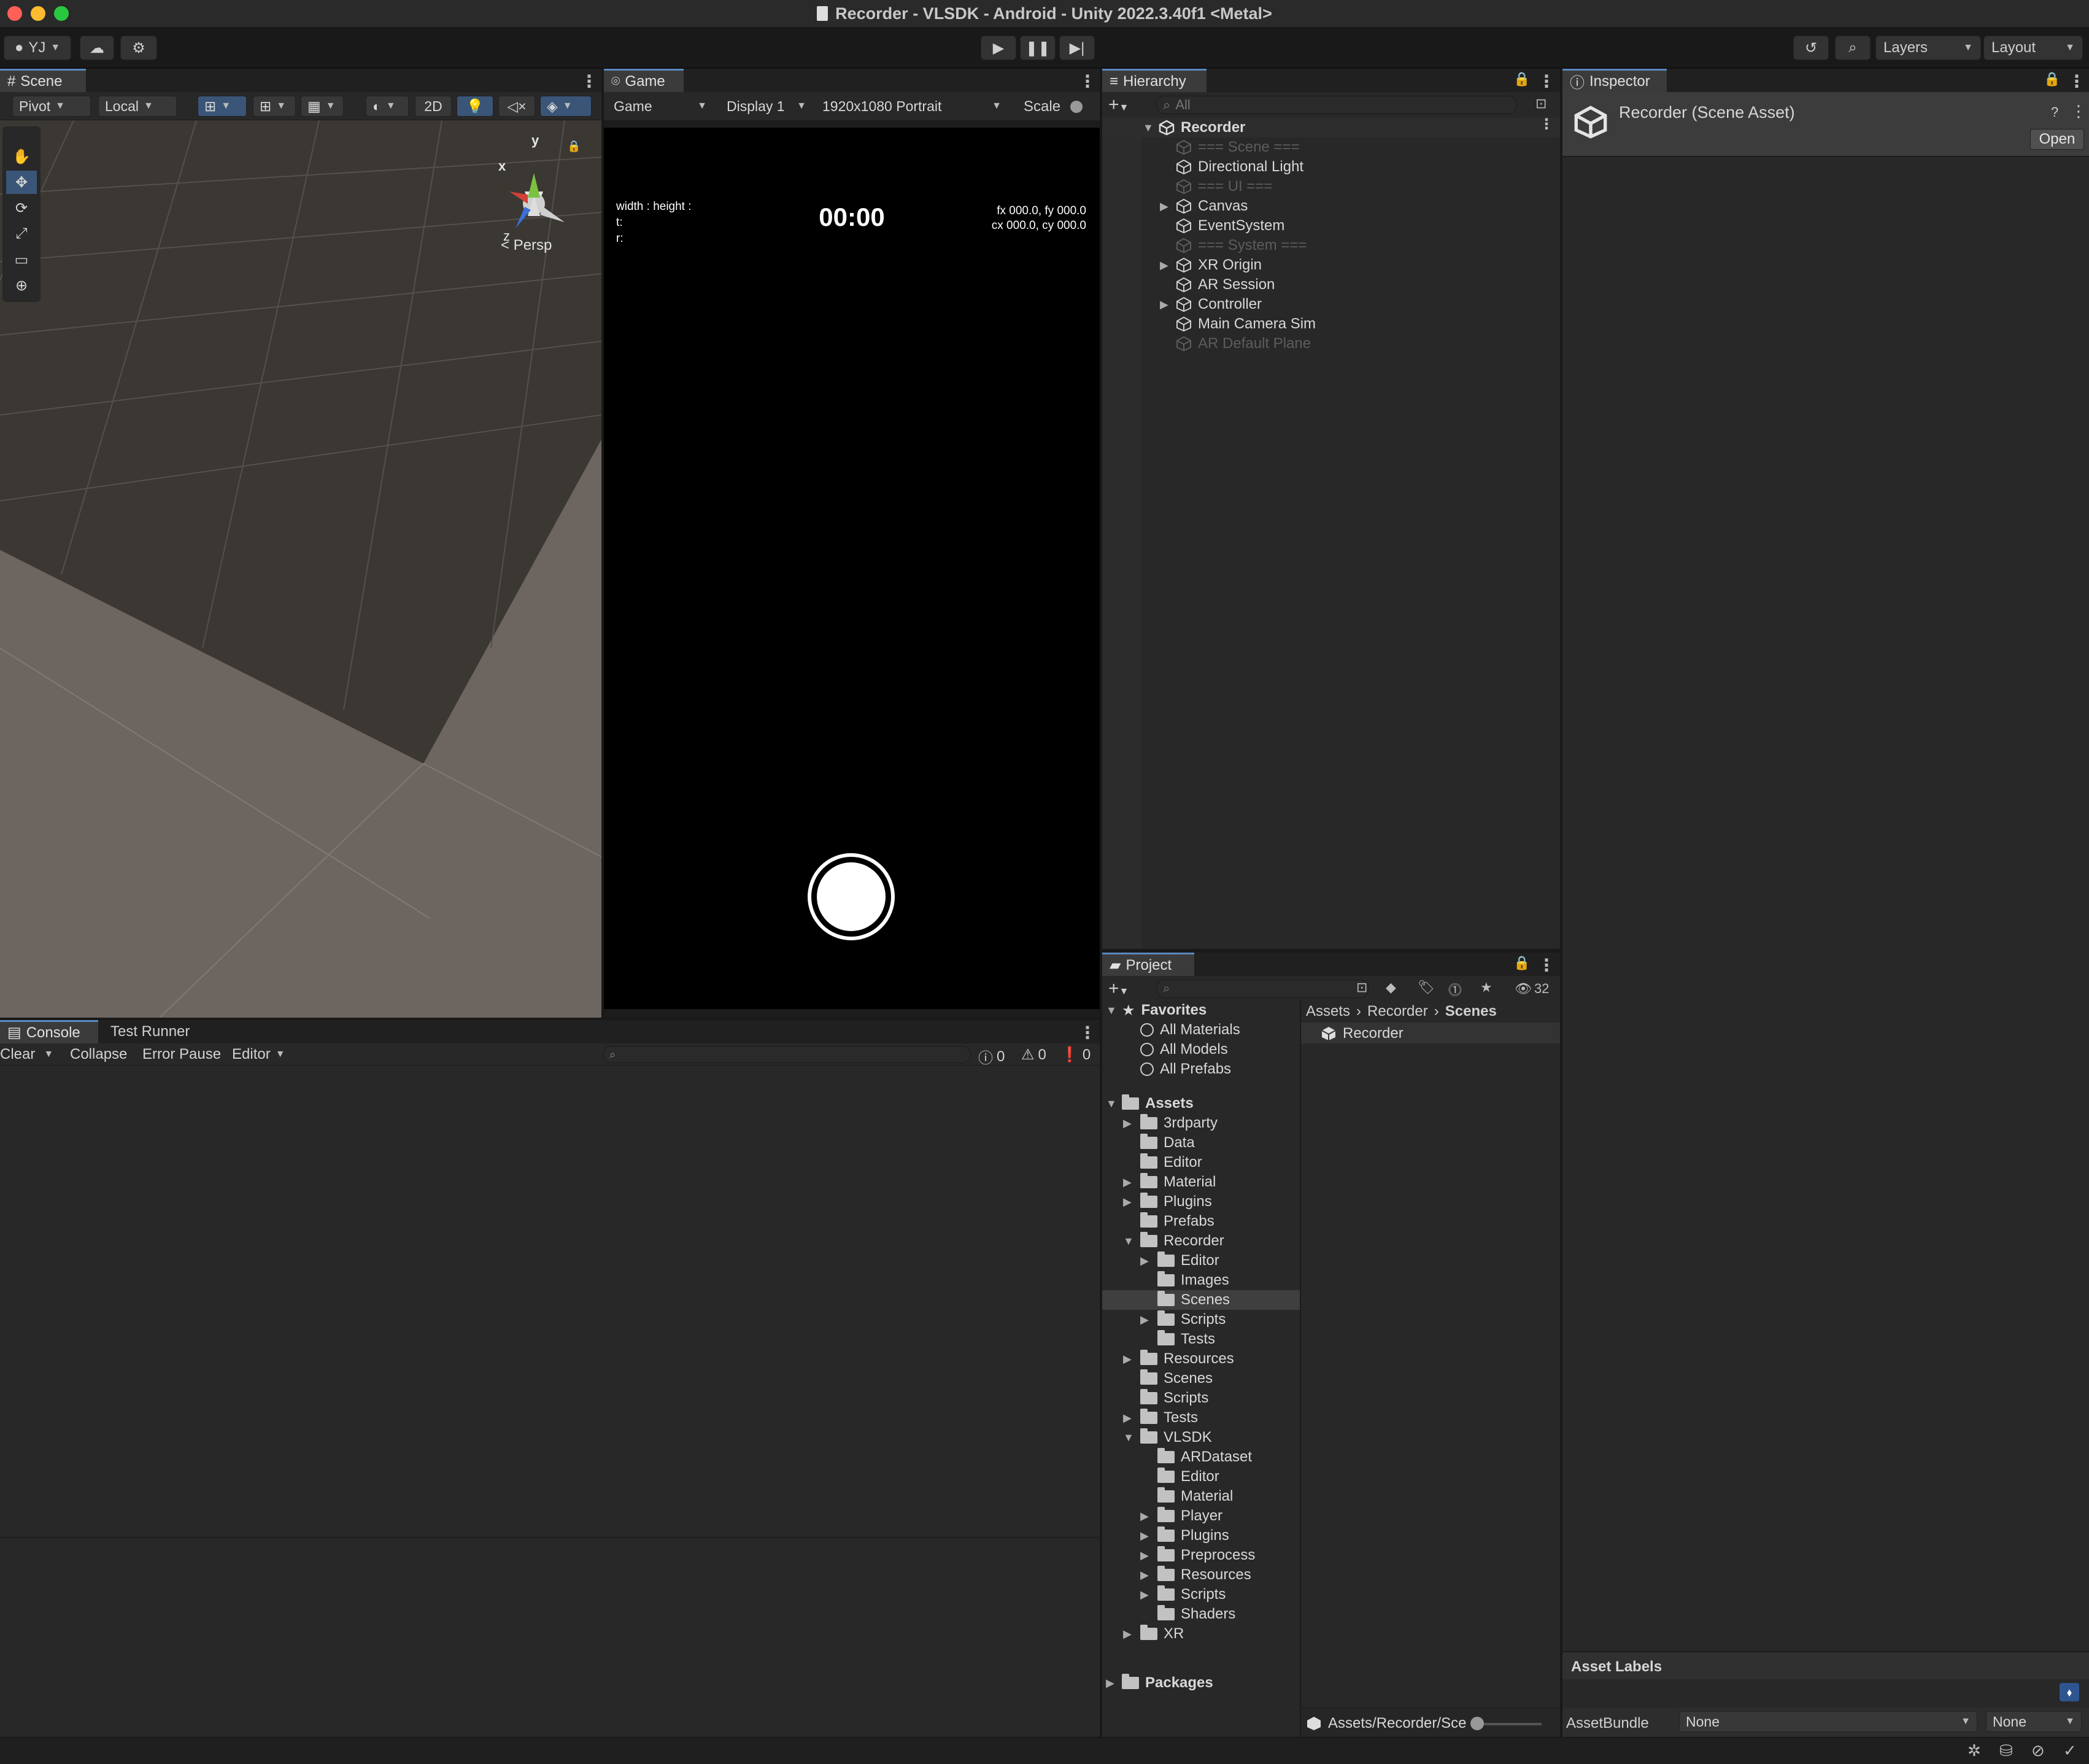  What do you see at coordinates (98, 1054) in the screenshot?
I see `collapse-toggle: Collapse` at bounding box center [98, 1054].